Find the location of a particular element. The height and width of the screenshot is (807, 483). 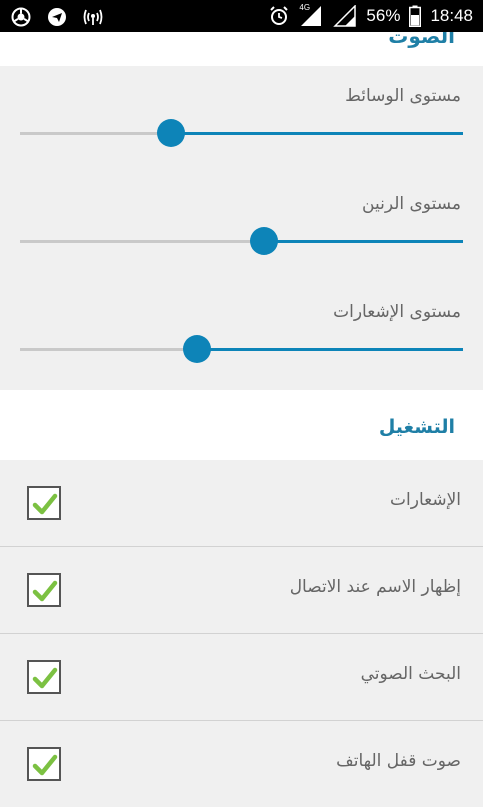

notifications-label: الإشعارات is located at coordinates (425, 500).